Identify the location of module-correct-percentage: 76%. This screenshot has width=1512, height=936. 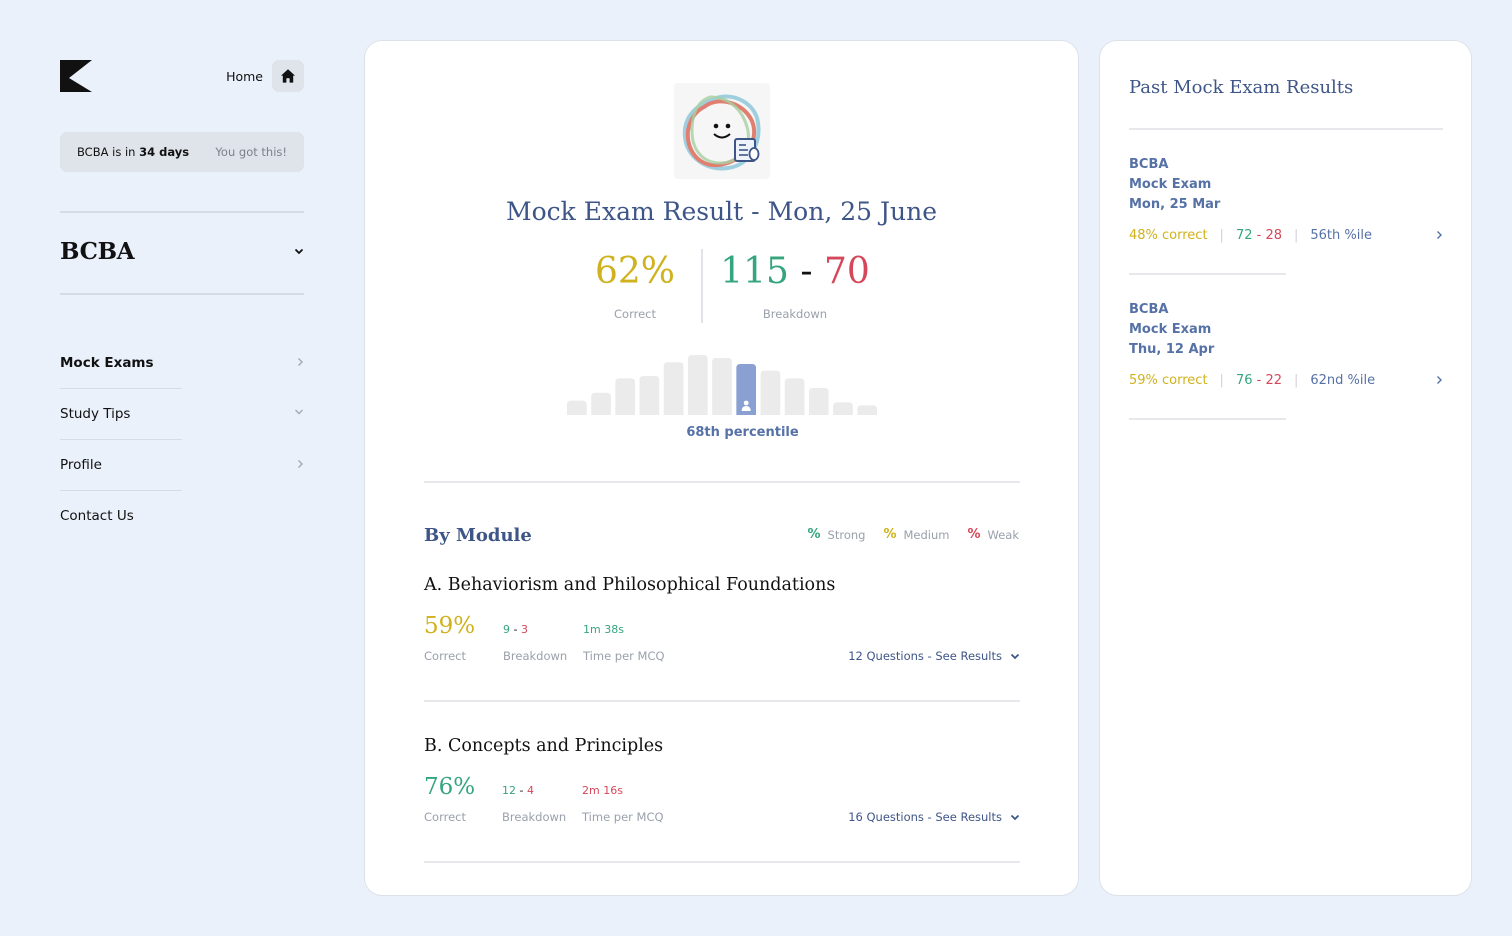
(450, 787).